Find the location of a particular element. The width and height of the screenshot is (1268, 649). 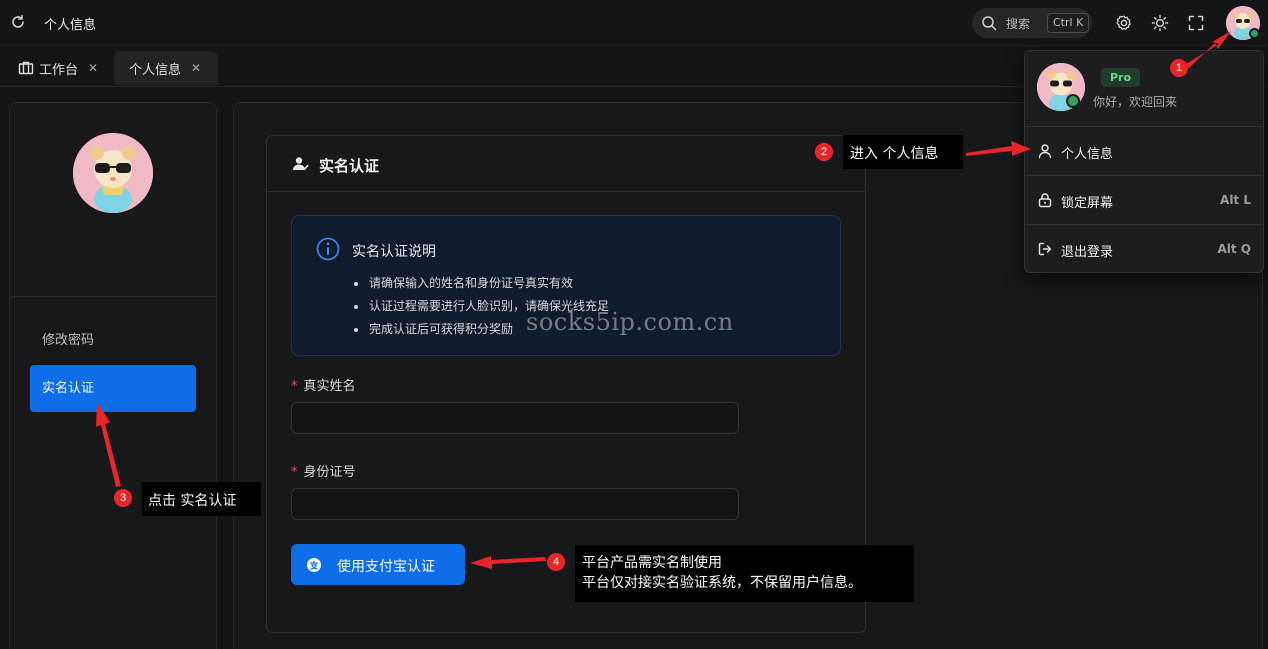

dropdown-item-lock-screen: 锁定屏幕 Alt L is located at coordinates (1144, 200).